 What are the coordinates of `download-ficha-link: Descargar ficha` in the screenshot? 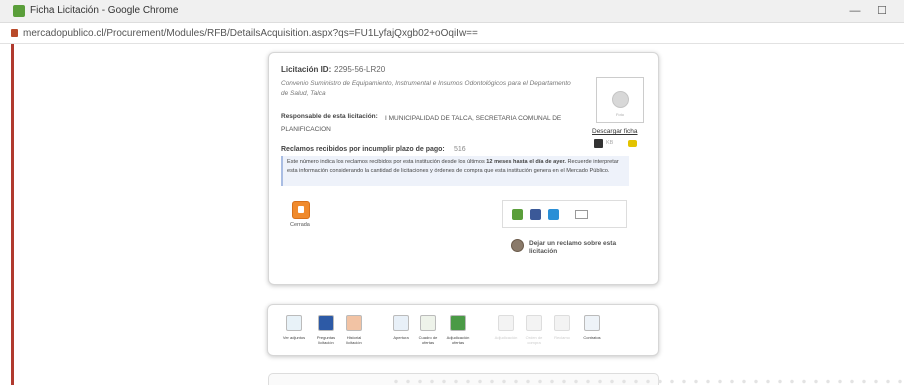 It's located at (615, 131).